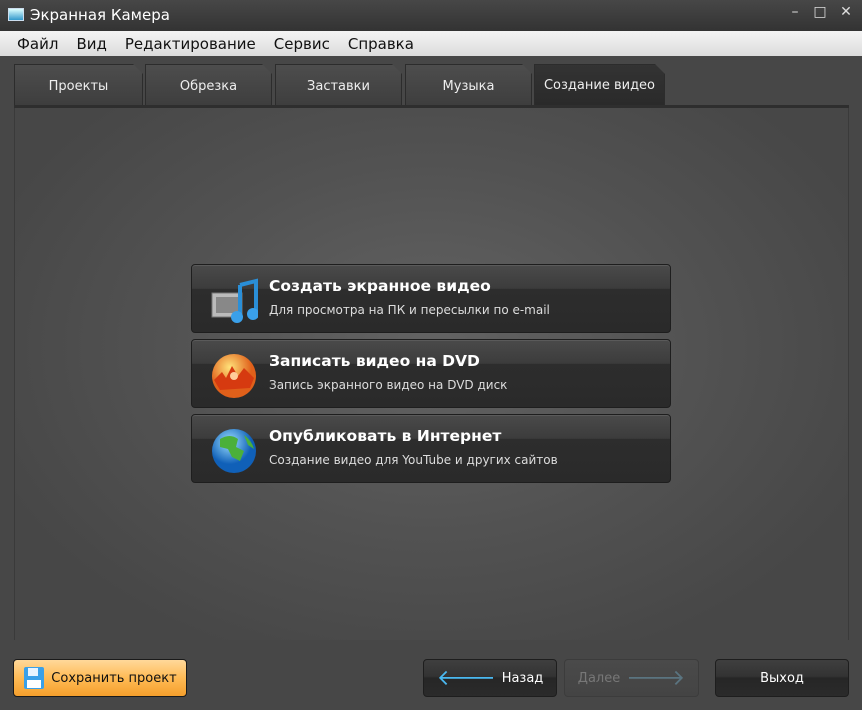 This screenshot has height=710, width=862. I want to click on next-button: Далее 🡒, so click(631, 678).